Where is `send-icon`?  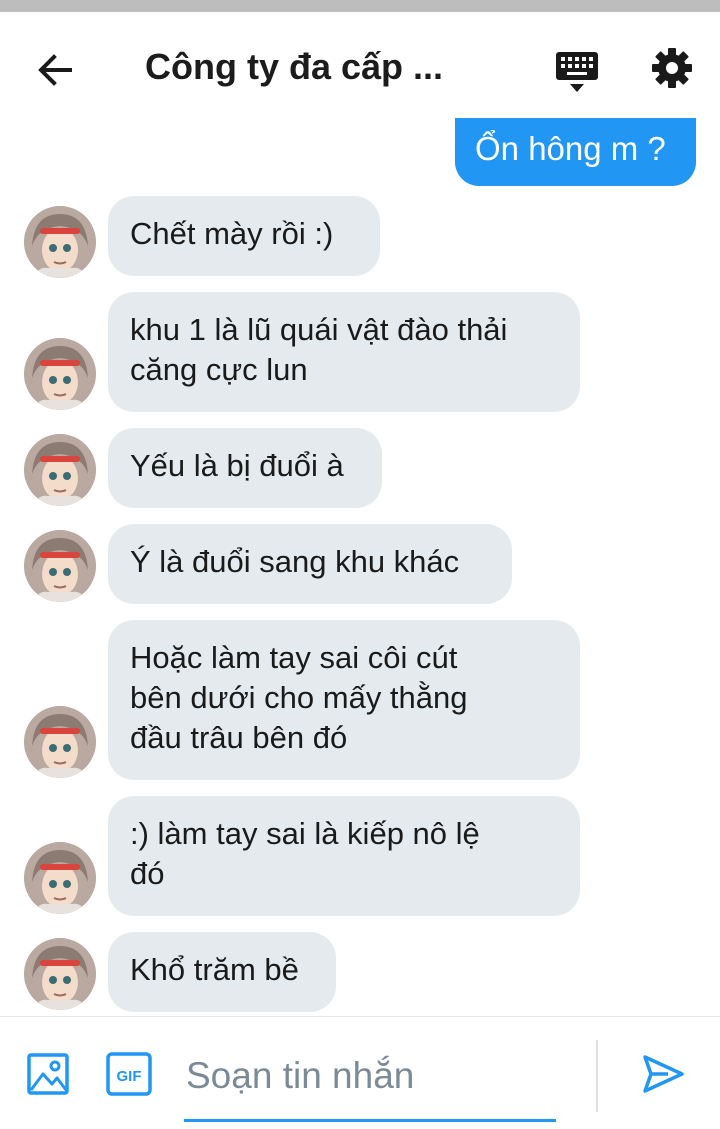
send-icon is located at coordinates (663, 1074).